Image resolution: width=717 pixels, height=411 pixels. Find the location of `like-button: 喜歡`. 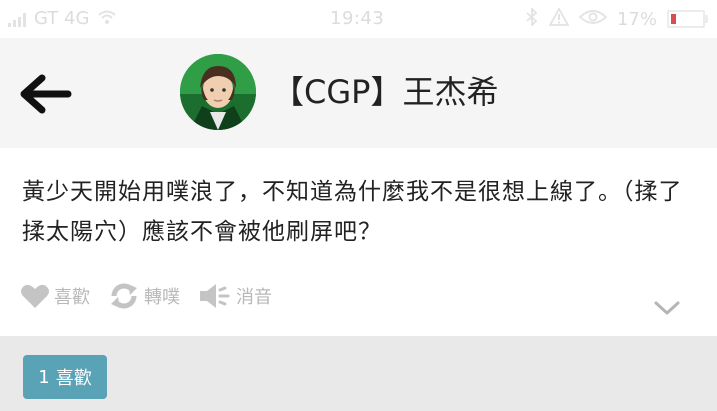

like-button: 喜歡 is located at coordinates (55, 296).